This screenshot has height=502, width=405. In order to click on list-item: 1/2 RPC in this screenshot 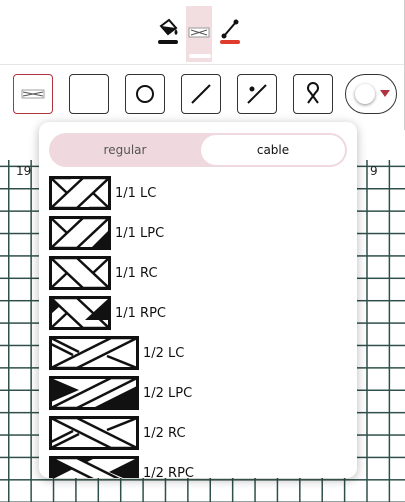, I will do `click(121, 467)`.